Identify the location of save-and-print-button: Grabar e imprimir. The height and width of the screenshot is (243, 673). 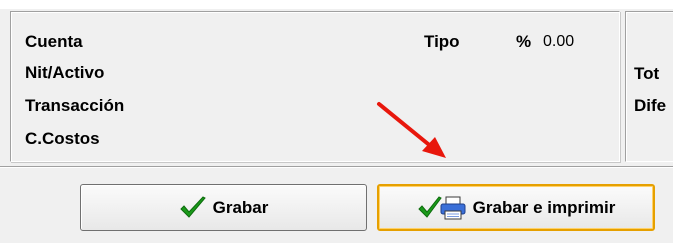
(516, 207).